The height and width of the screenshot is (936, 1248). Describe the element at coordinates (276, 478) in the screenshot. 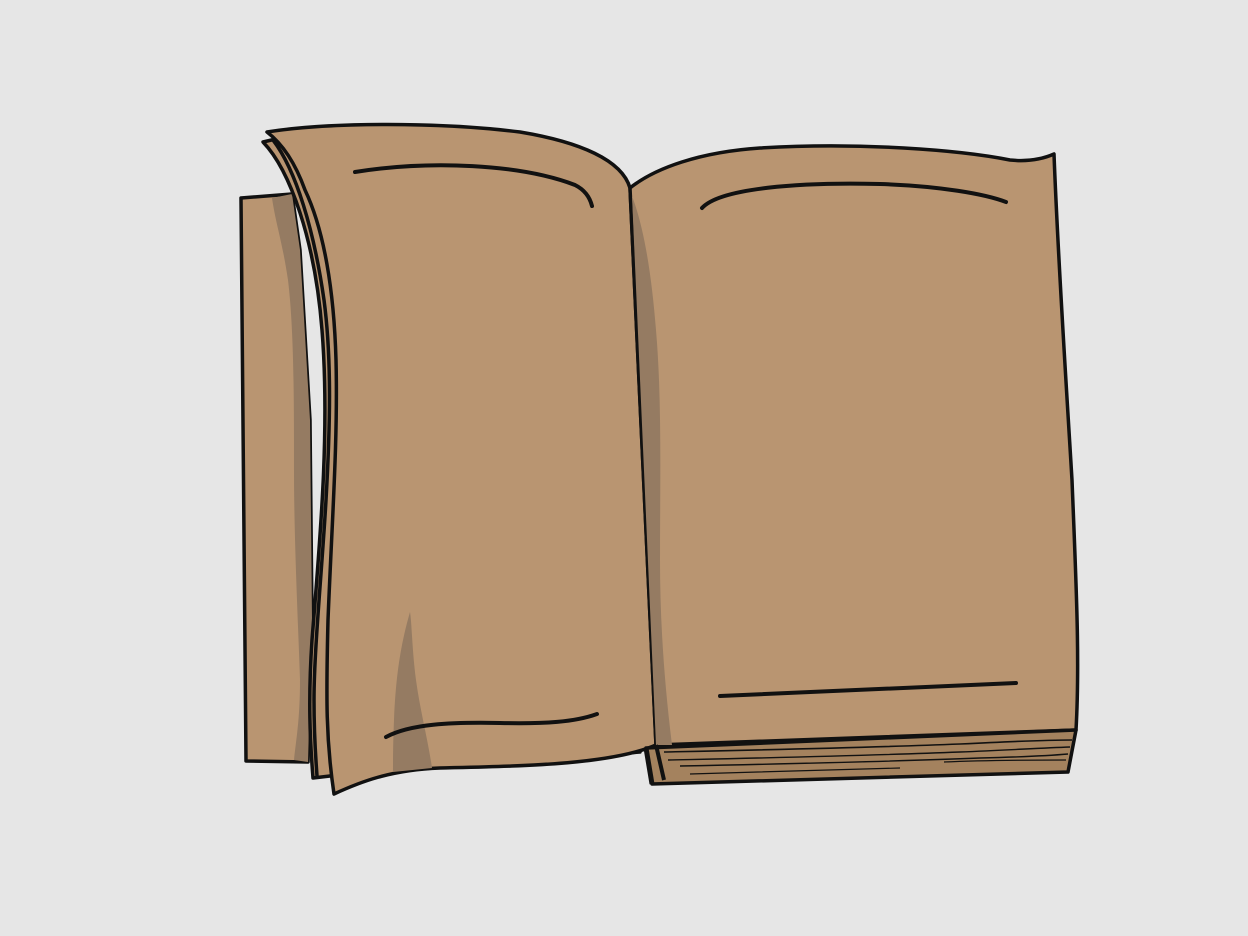

I see `back-cover` at that location.